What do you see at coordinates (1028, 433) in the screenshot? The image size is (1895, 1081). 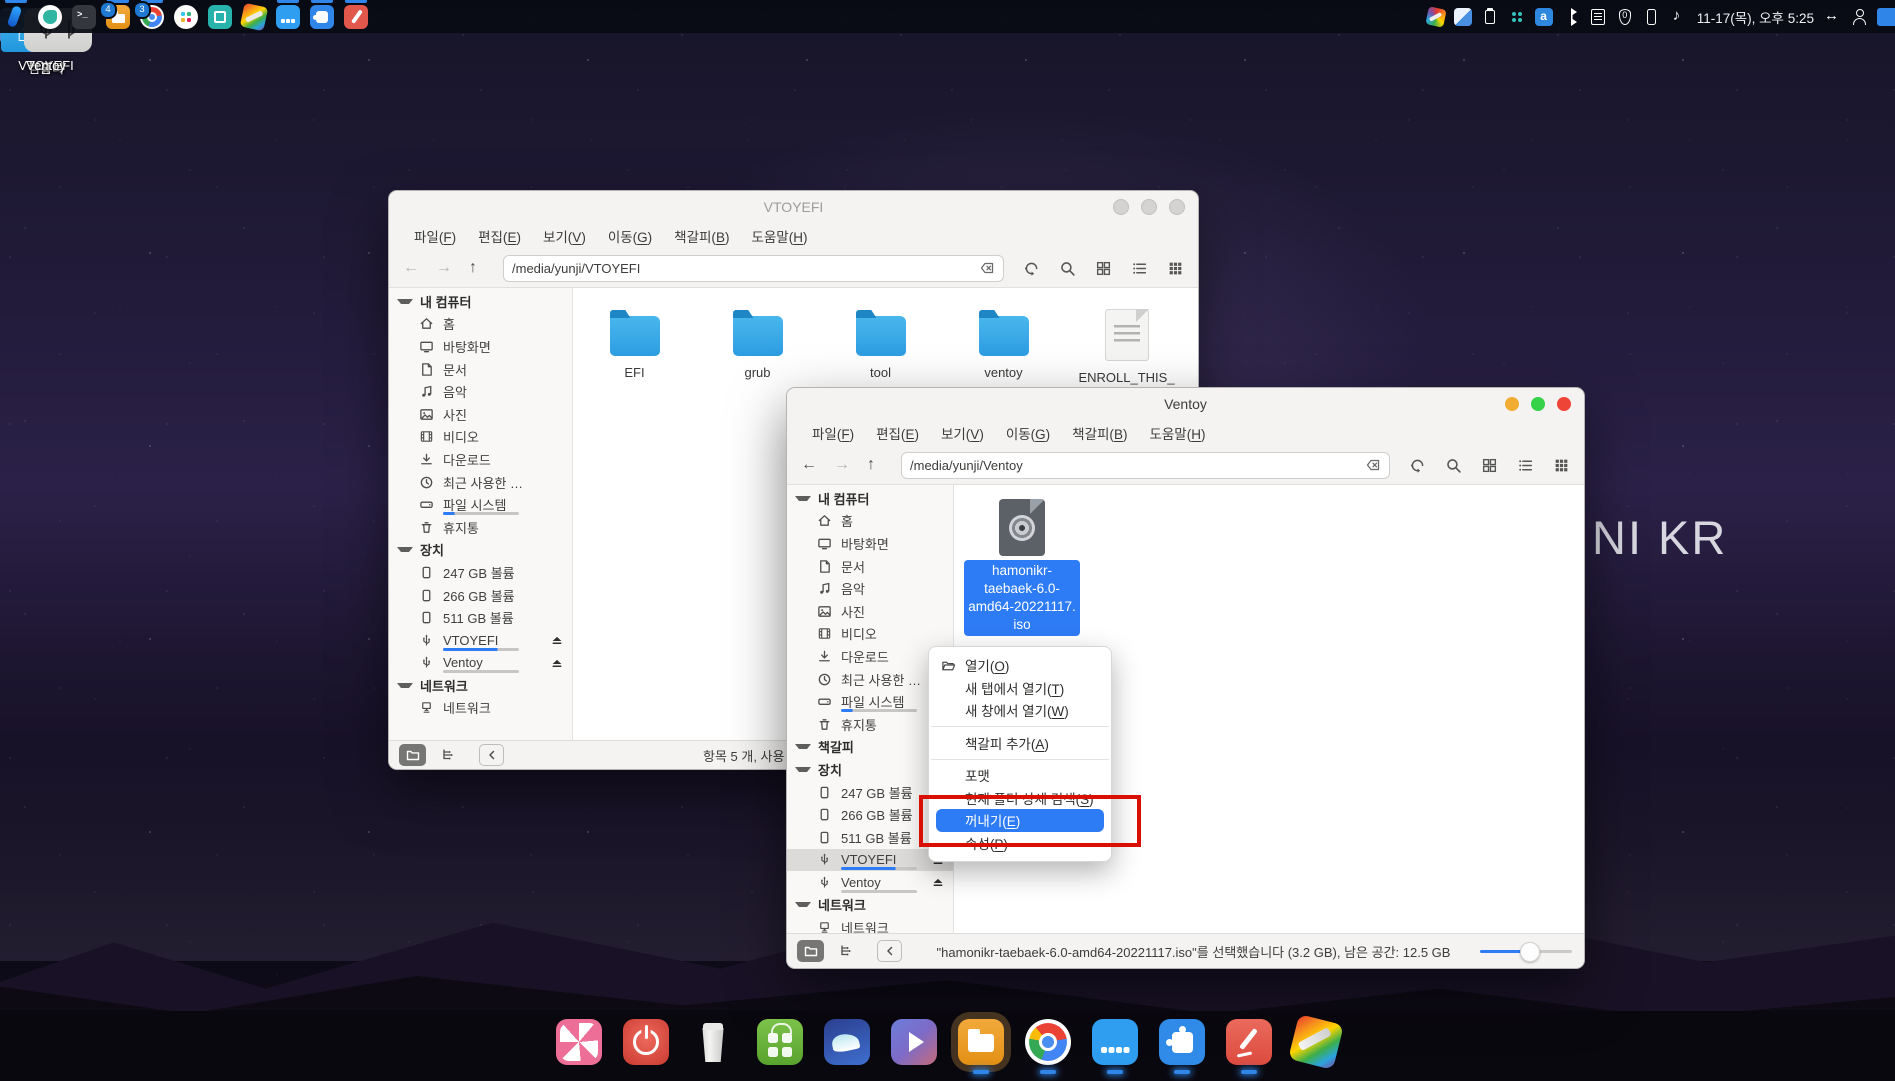 I see `menu-item: 이동(G)` at bounding box center [1028, 433].